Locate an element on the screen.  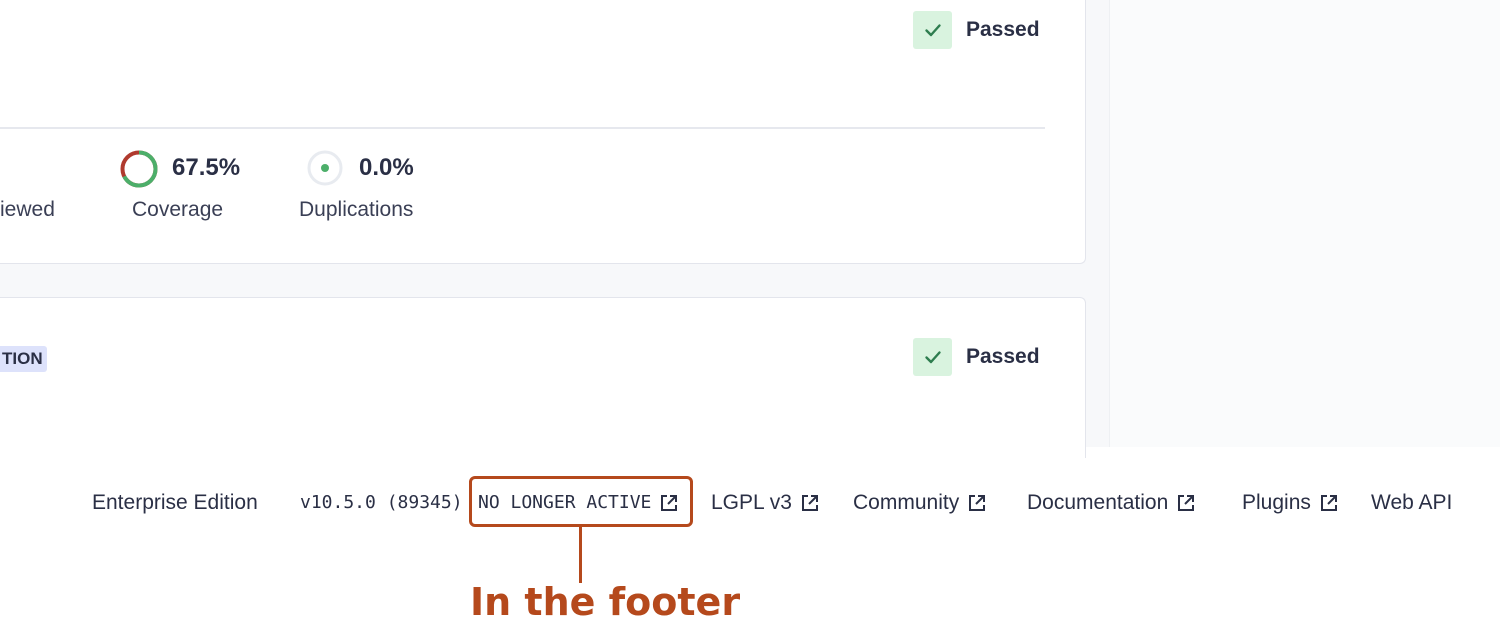
footer-link-label: Plugins is located at coordinates (1276, 502).